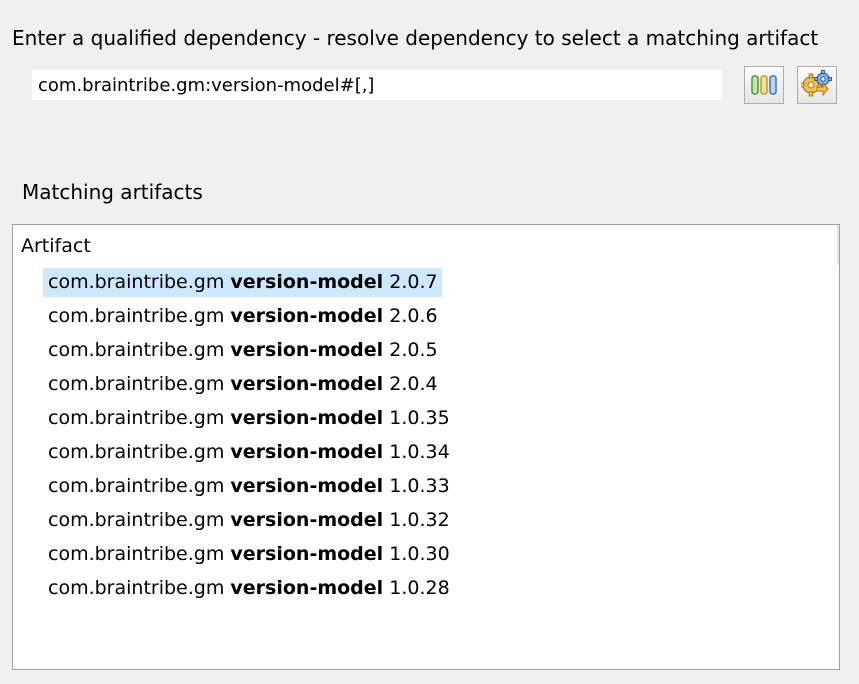  What do you see at coordinates (377, 85) in the screenshot?
I see `dependency-input` at bounding box center [377, 85].